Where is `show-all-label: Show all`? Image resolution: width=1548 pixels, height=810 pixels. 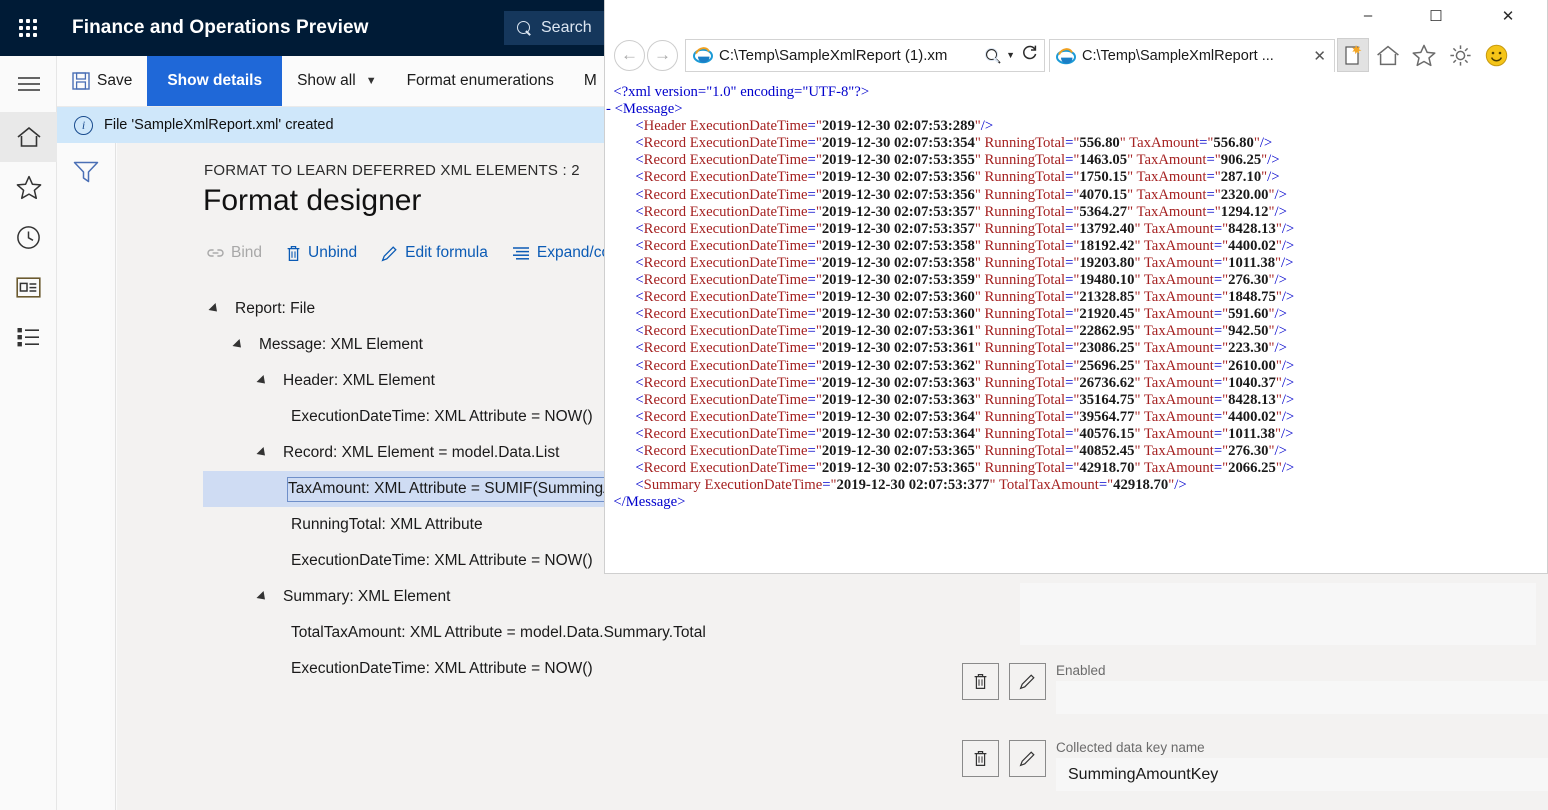
show-all-label: Show all is located at coordinates (326, 80).